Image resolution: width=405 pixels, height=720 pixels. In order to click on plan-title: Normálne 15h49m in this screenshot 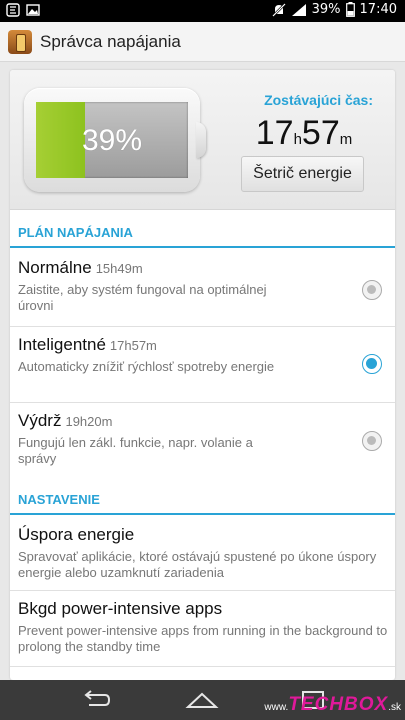, I will do `click(80, 268)`.